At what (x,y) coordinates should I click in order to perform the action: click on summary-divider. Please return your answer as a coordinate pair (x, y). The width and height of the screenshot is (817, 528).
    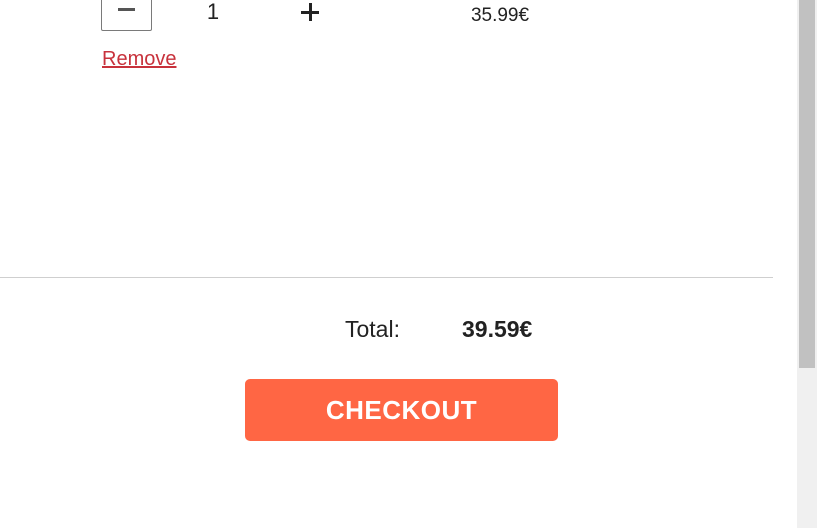
    Looking at the image, I should click on (386, 277).